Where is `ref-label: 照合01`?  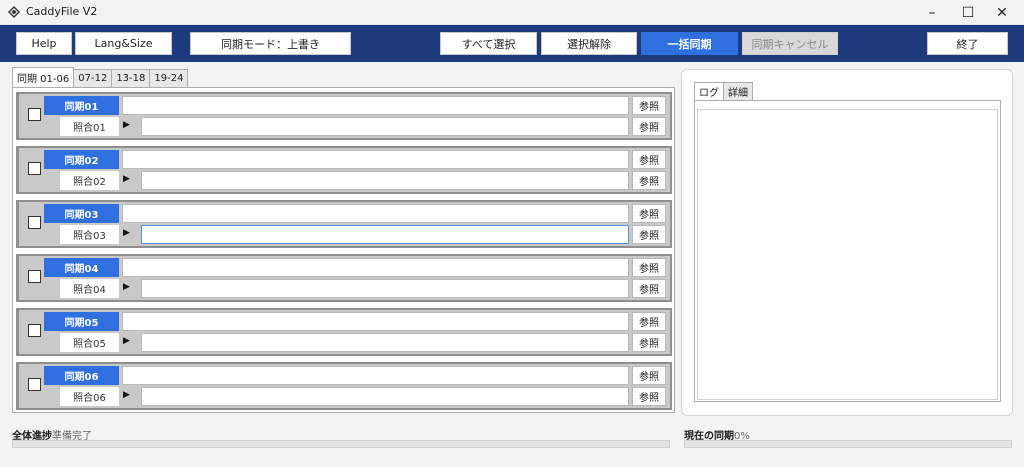 ref-label: 照合01 is located at coordinates (89, 126).